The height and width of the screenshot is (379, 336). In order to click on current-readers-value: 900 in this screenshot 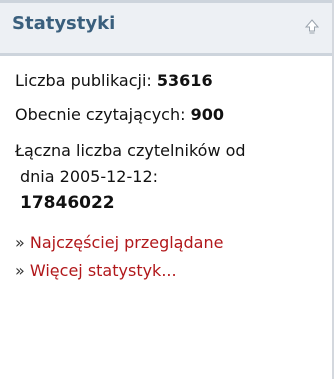, I will do `click(207, 114)`.